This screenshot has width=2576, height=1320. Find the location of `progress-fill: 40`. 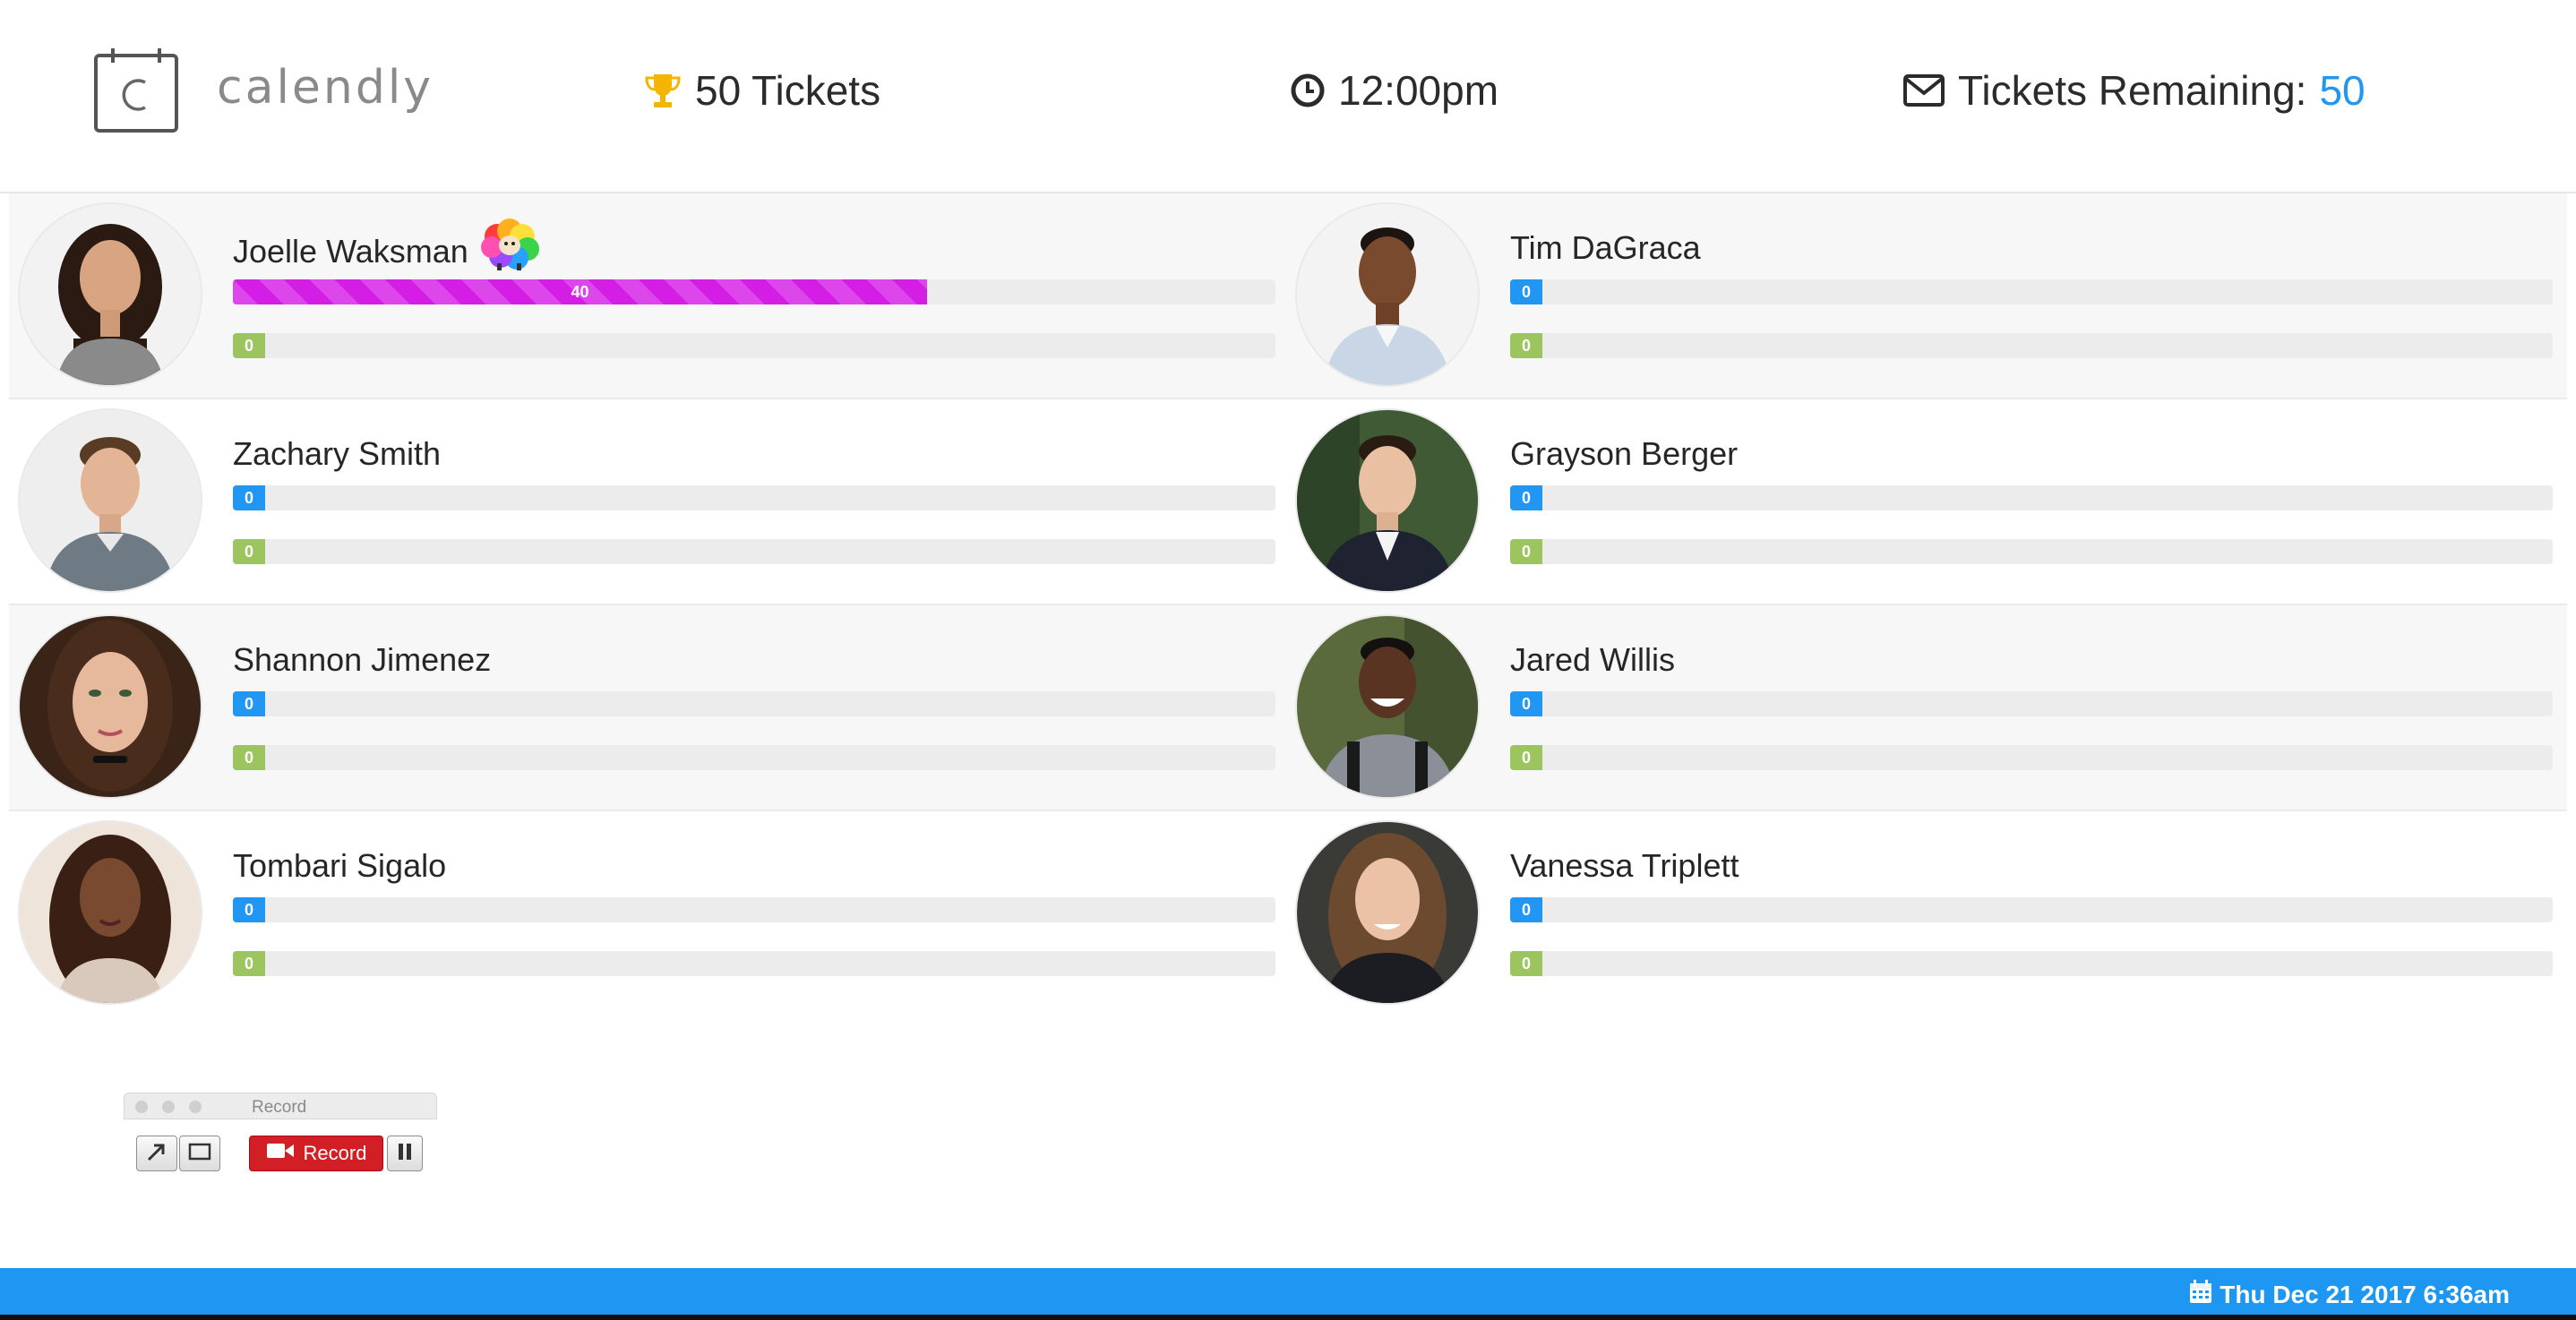

progress-fill: 40 is located at coordinates (580, 291).